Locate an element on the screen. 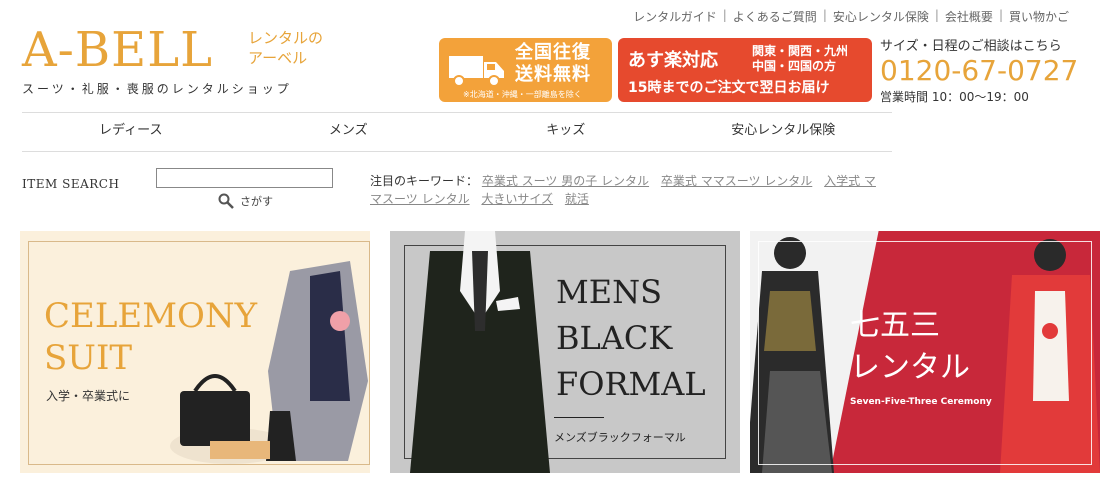  banner-title-line1: CELEMONY is located at coordinates (151, 316).